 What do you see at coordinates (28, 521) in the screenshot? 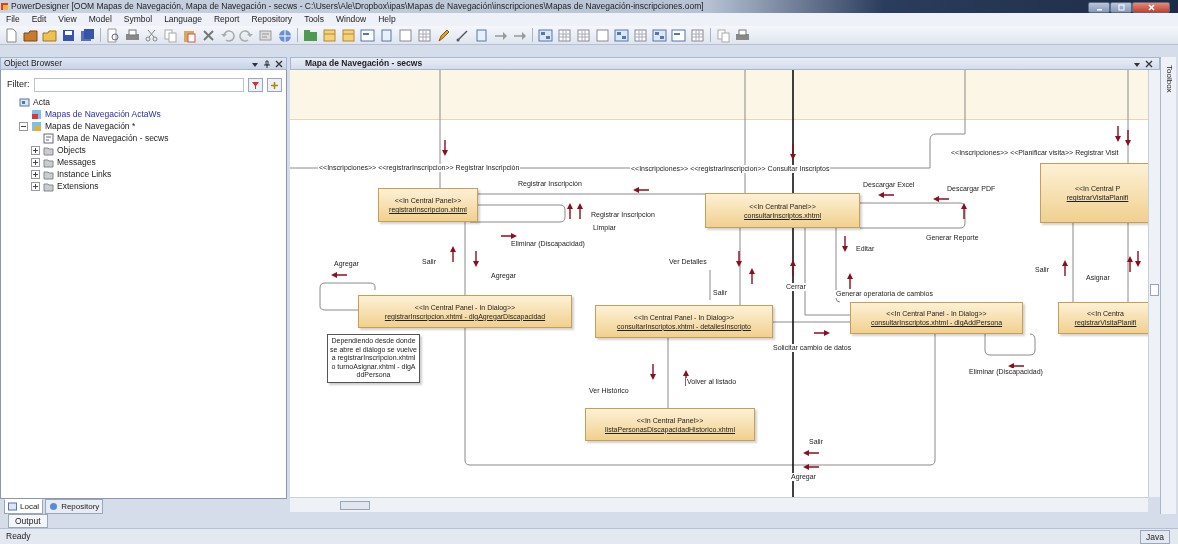
I see `output-tab: Output` at bounding box center [28, 521].